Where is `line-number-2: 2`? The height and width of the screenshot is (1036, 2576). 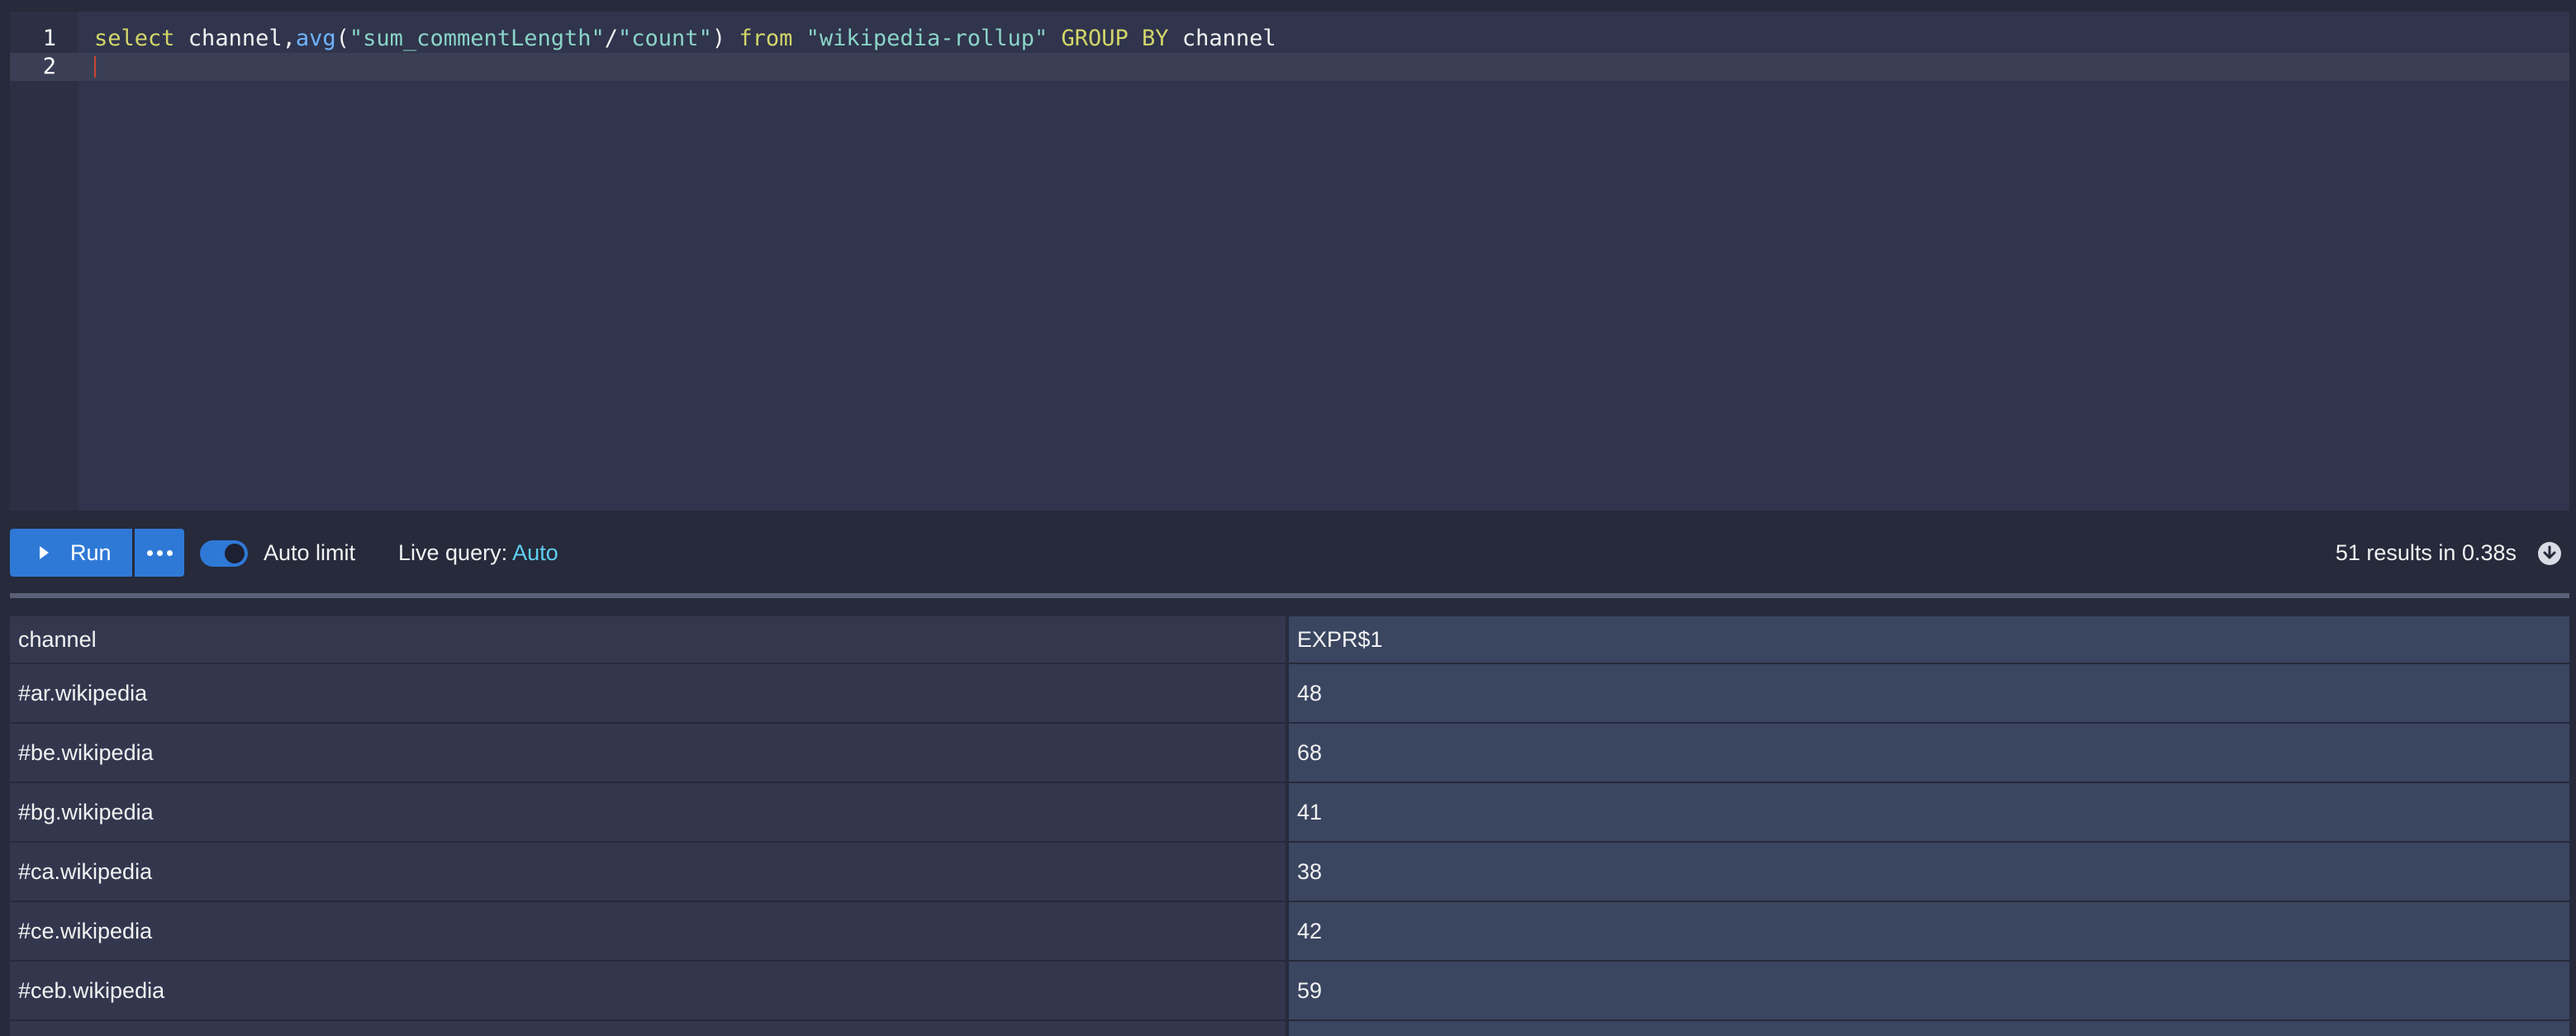 line-number-2: 2 is located at coordinates (49, 66).